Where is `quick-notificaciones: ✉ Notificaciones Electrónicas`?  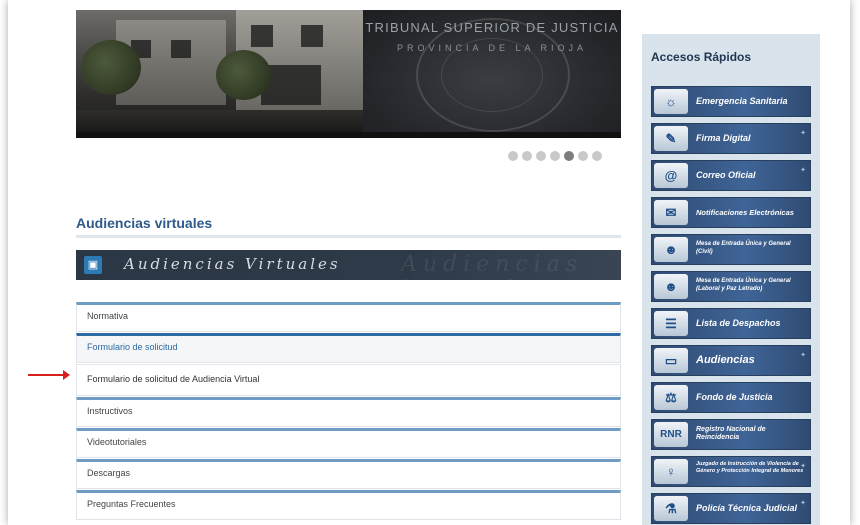
quick-notificaciones: ✉ Notificaciones Electrónicas is located at coordinates (731, 212).